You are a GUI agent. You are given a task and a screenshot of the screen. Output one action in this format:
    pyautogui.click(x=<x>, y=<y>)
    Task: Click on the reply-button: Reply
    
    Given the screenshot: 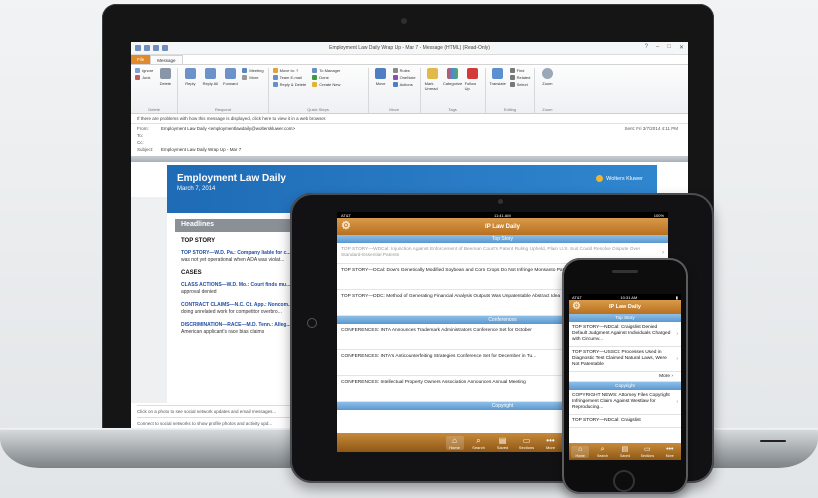 What is the action you would take?
    pyautogui.click(x=190, y=87)
    